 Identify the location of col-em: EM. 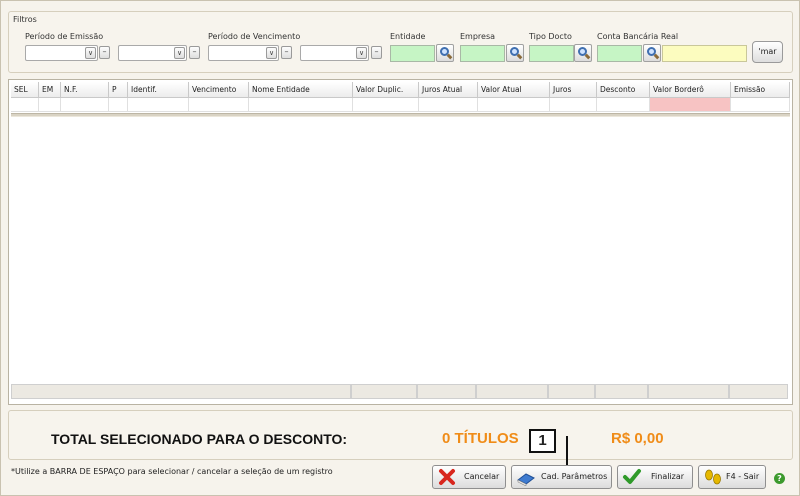
(50, 90).